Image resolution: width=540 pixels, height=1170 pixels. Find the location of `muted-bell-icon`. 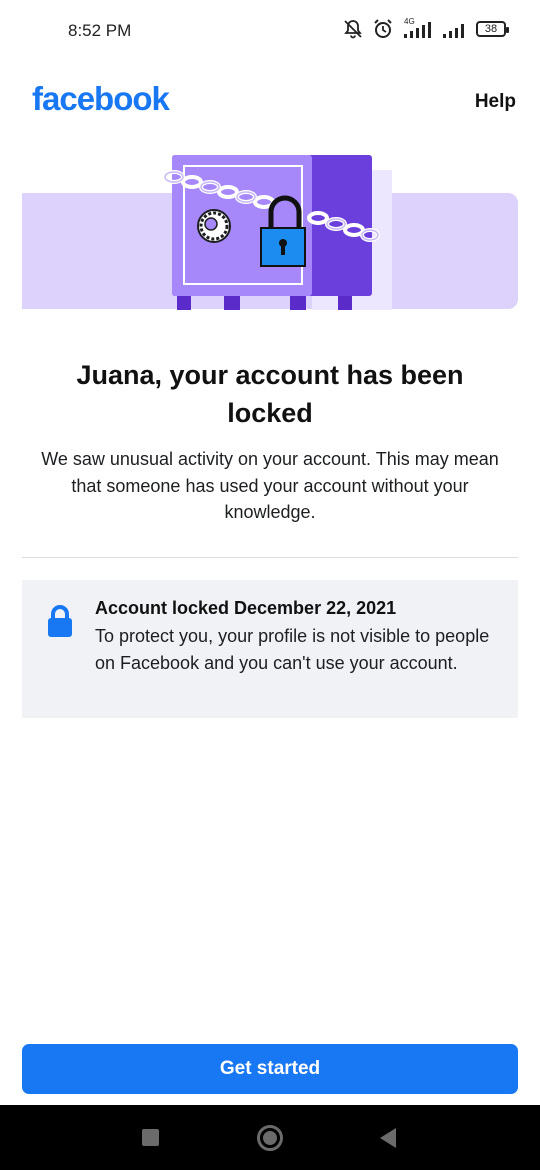

muted-bell-icon is located at coordinates (353, 29).